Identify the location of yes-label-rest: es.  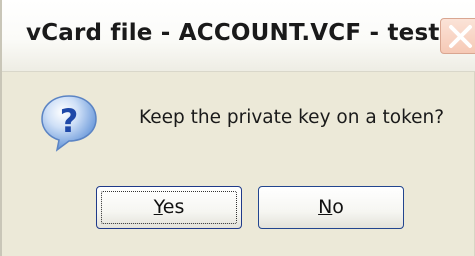
(173, 207).